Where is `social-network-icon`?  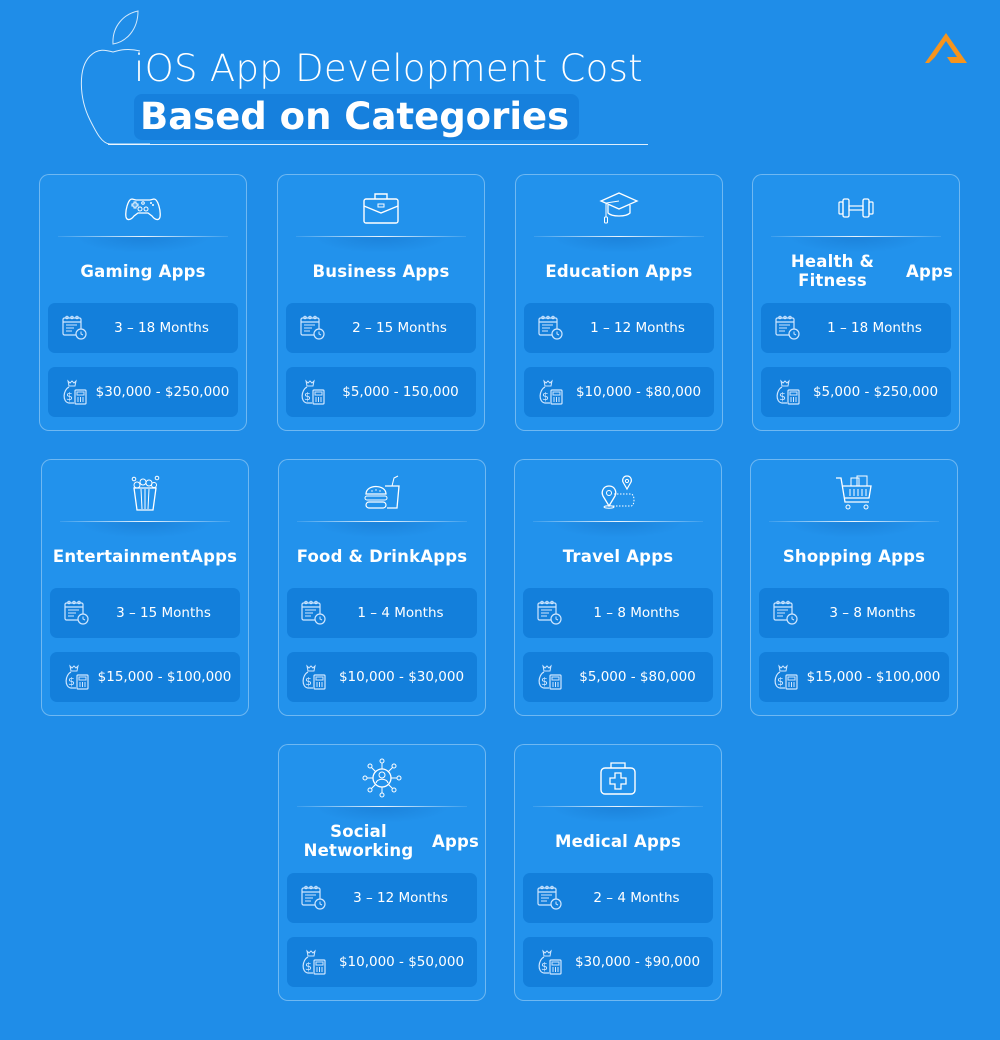 social-network-icon is located at coordinates (382, 778).